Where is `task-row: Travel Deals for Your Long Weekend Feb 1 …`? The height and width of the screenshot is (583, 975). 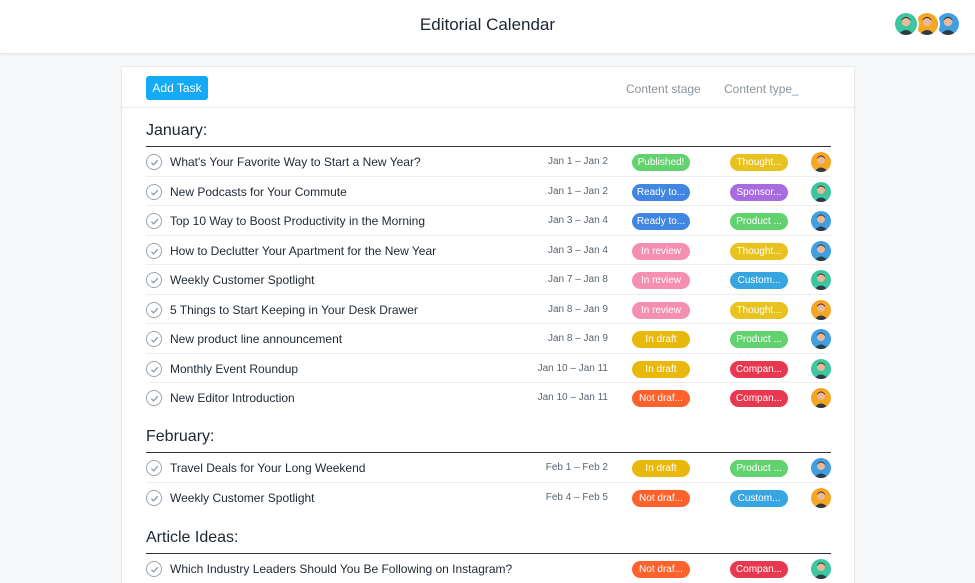
task-row: Travel Deals for Your Long Weekend Feb 1 … is located at coordinates (488, 468).